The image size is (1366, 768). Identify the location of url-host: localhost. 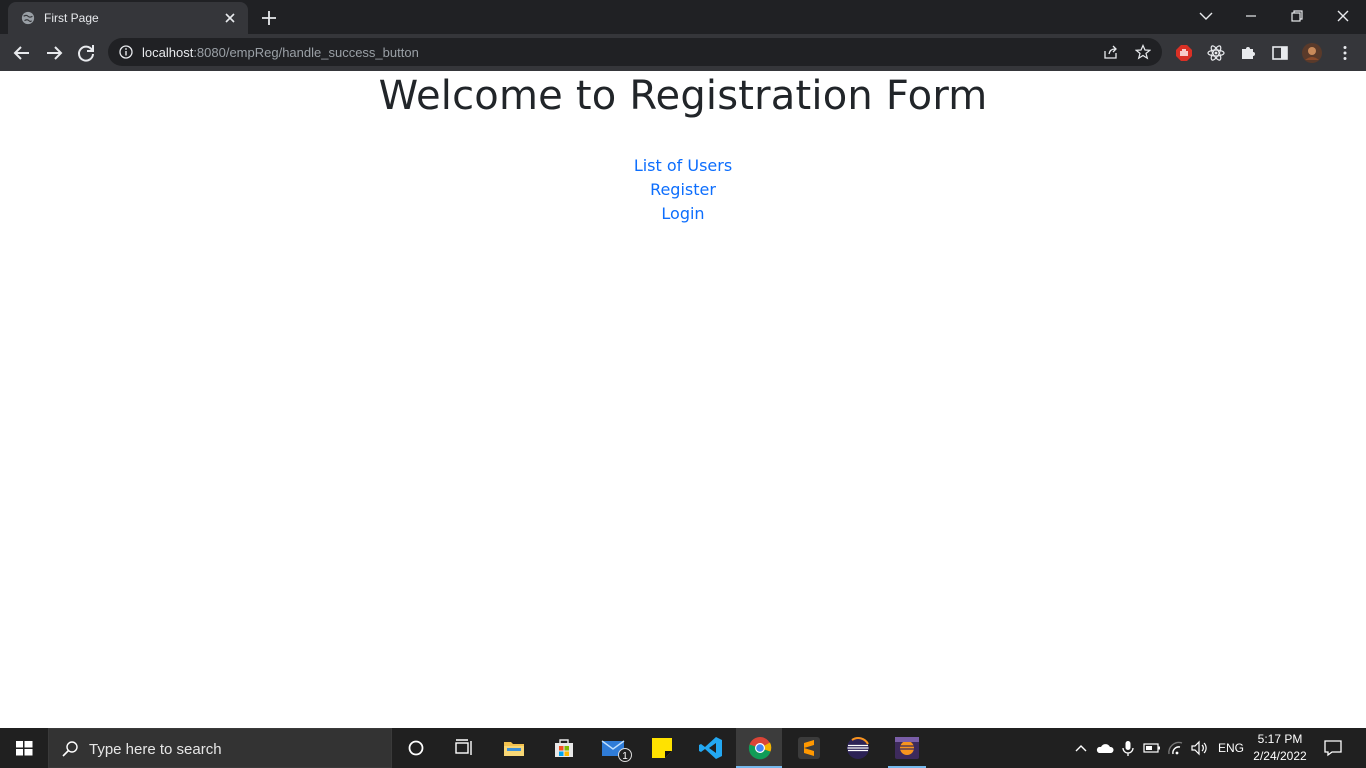
(168, 52).